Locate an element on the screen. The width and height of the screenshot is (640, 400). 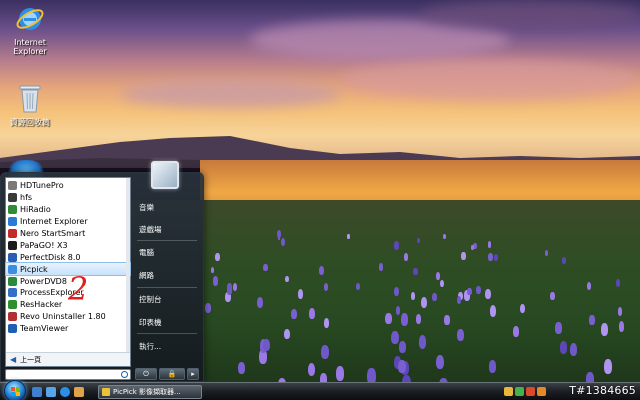
program-label: PaPaGO! X3 is located at coordinates (44, 245).